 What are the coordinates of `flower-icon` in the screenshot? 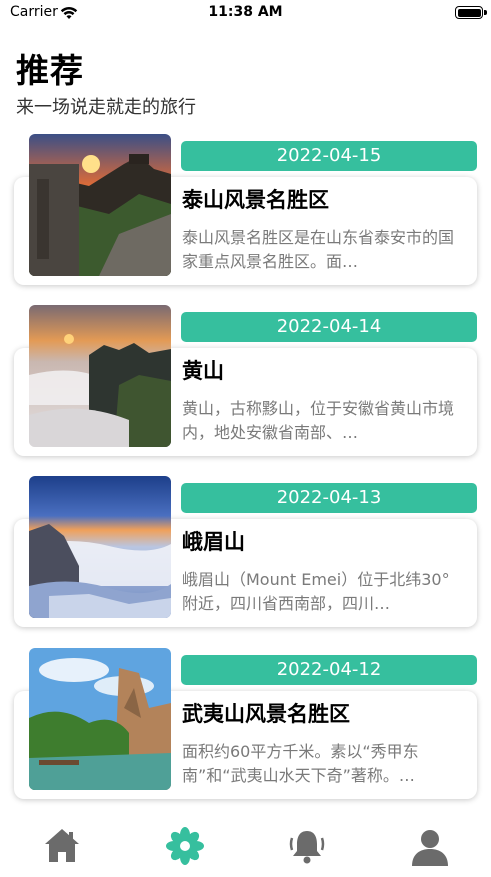 It's located at (185, 846).